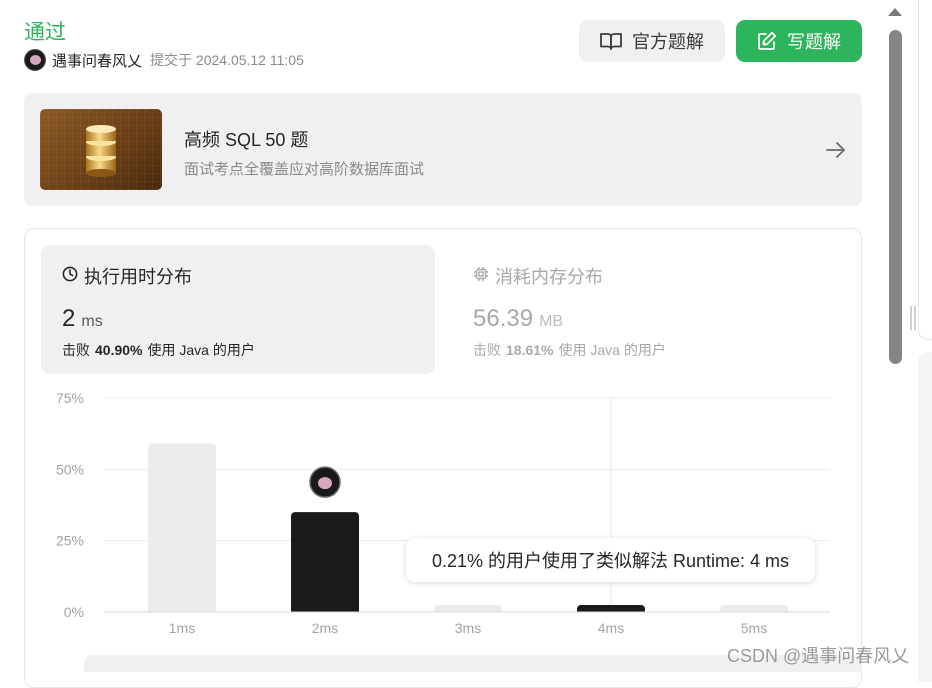  I want to click on bar-2ms, so click(325, 564).